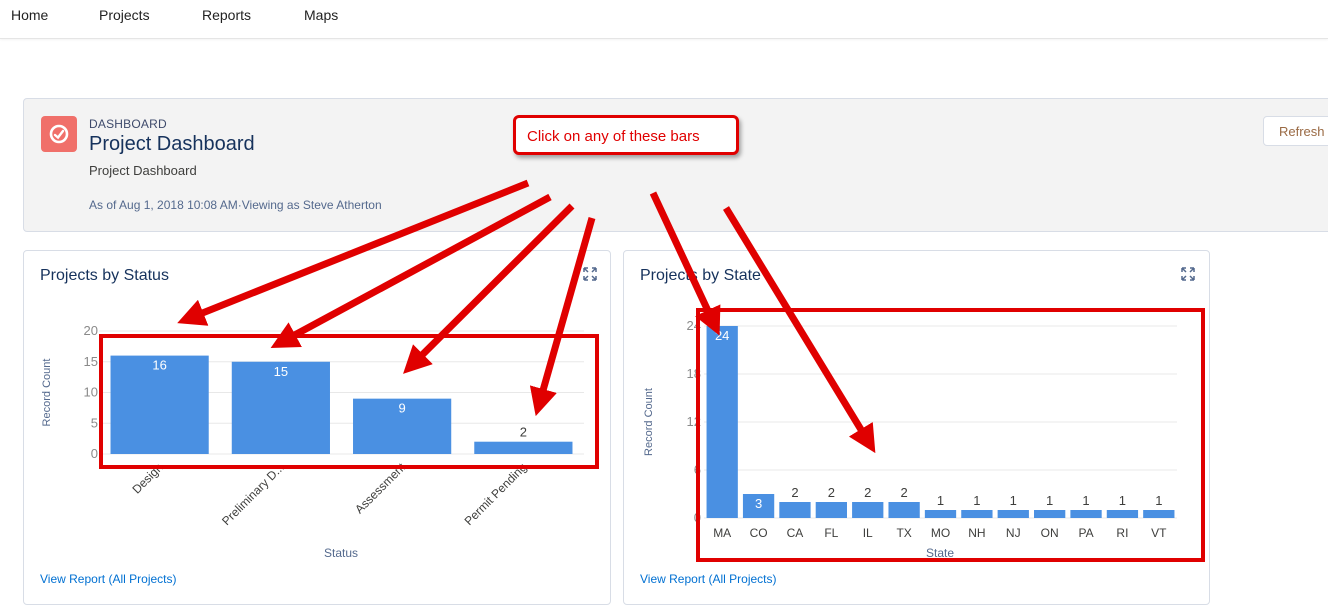 The image size is (1328, 615). What do you see at coordinates (694, 325) in the screenshot?
I see `y-tick-label: 24` at bounding box center [694, 325].